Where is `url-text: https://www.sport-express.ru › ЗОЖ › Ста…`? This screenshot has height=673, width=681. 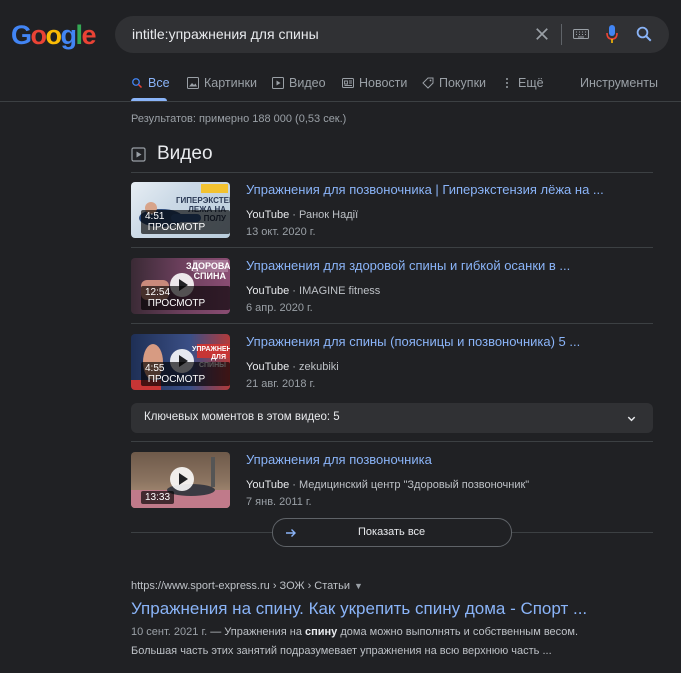 url-text: https://www.sport-express.ru › ЗОЖ › Ста… is located at coordinates (240, 586).